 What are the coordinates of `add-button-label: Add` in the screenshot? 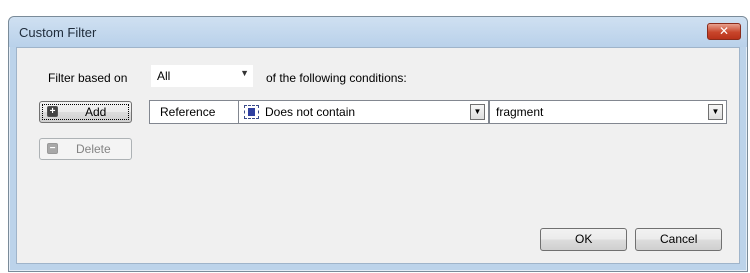 It's located at (96, 112).